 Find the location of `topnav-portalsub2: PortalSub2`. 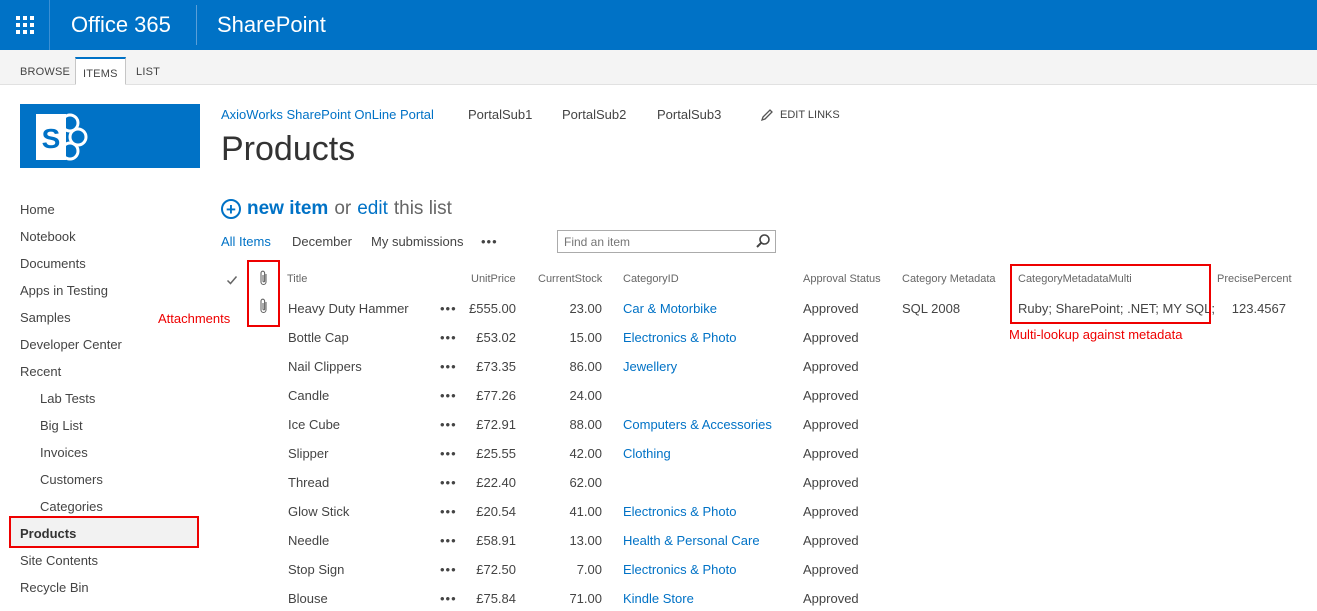

topnav-portalsub2: PortalSub2 is located at coordinates (594, 114).